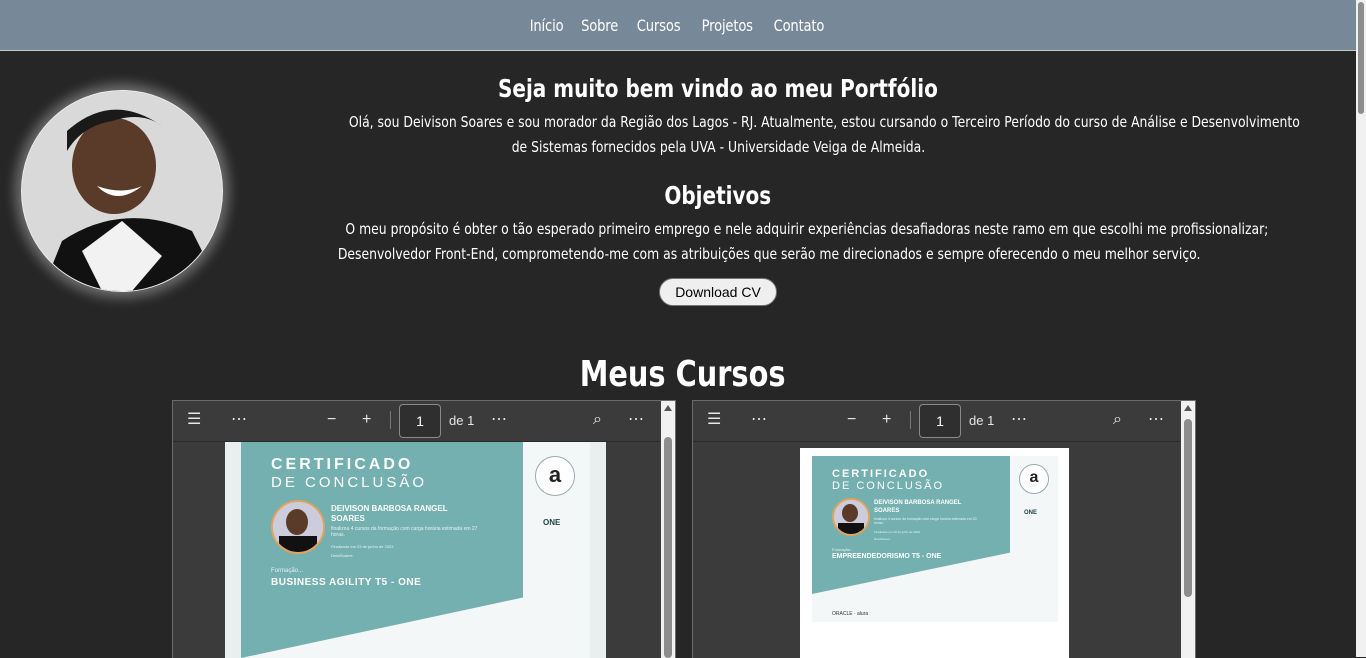  Describe the element at coordinates (850, 614) in the screenshot. I see `footer-logos: ORACLE · alura` at that location.